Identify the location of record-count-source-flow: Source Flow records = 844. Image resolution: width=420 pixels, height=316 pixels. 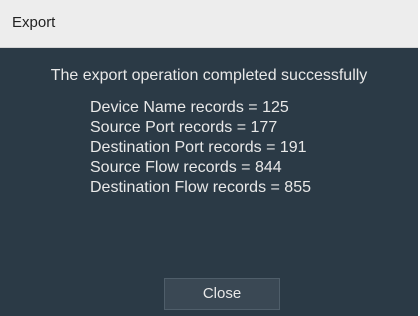
(186, 167).